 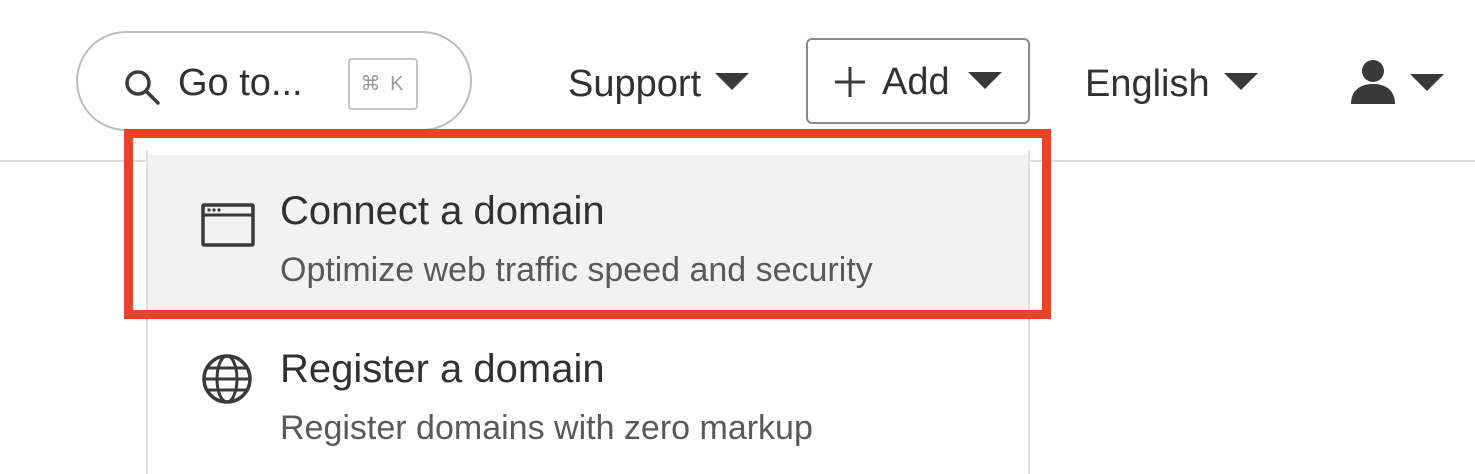 I want to click on language-menu-button: English, so click(x=1171, y=84).